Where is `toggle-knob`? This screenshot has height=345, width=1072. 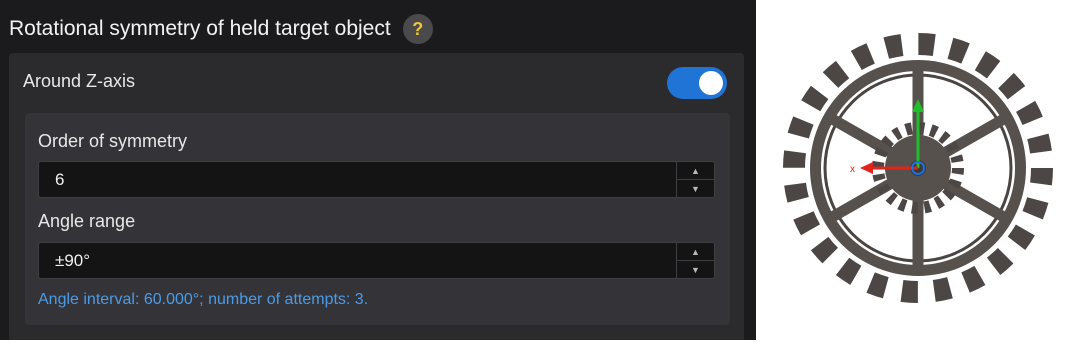 toggle-knob is located at coordinates (711, 83).